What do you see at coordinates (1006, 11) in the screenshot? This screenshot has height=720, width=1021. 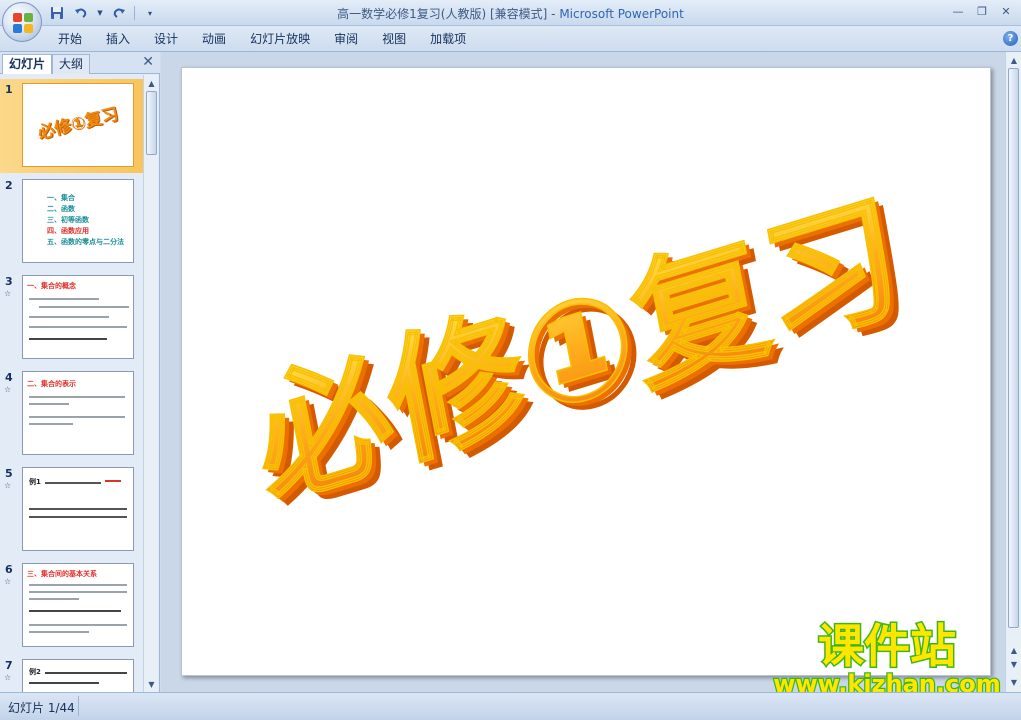 I see `close-button: ✕` at bounding box center [1006, 11].